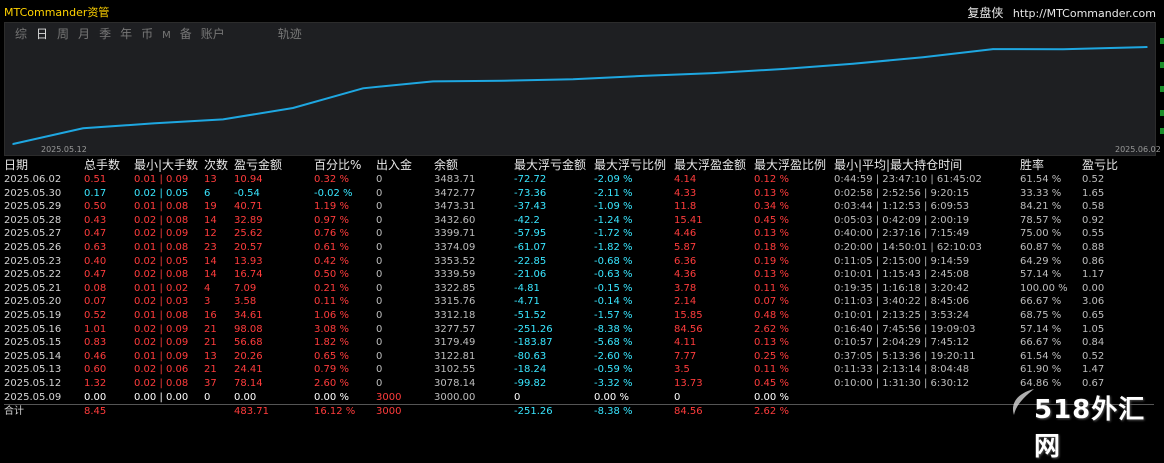 The image size is (1164, 463). I want to click on brand-name: 复盘侠, so click(985, 13).